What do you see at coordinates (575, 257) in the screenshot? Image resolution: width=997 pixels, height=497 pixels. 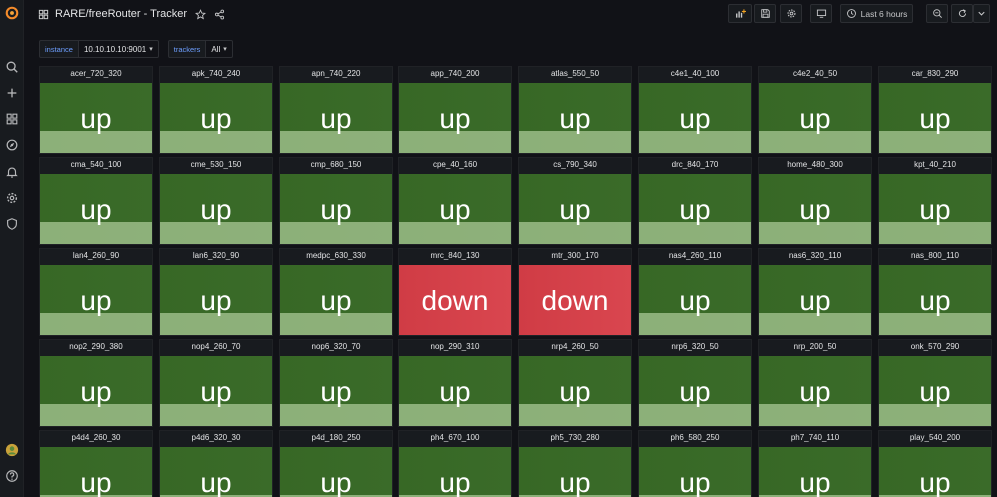 I see `panel-title: mtr_300_170` at bounding box center [575, 257].